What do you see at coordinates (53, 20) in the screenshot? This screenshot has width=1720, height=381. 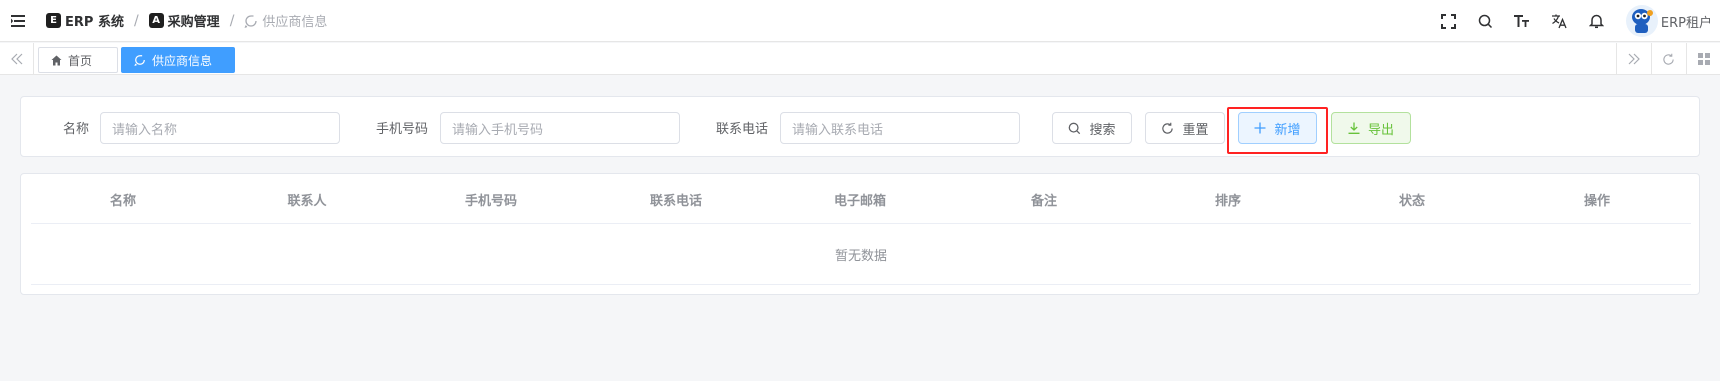 I see `erp-logo-icon: E` at bounding box center [53, 20].